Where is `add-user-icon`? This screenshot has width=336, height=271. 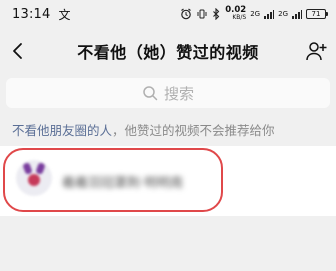
add-user-icon is located at coordinates (316, 51).